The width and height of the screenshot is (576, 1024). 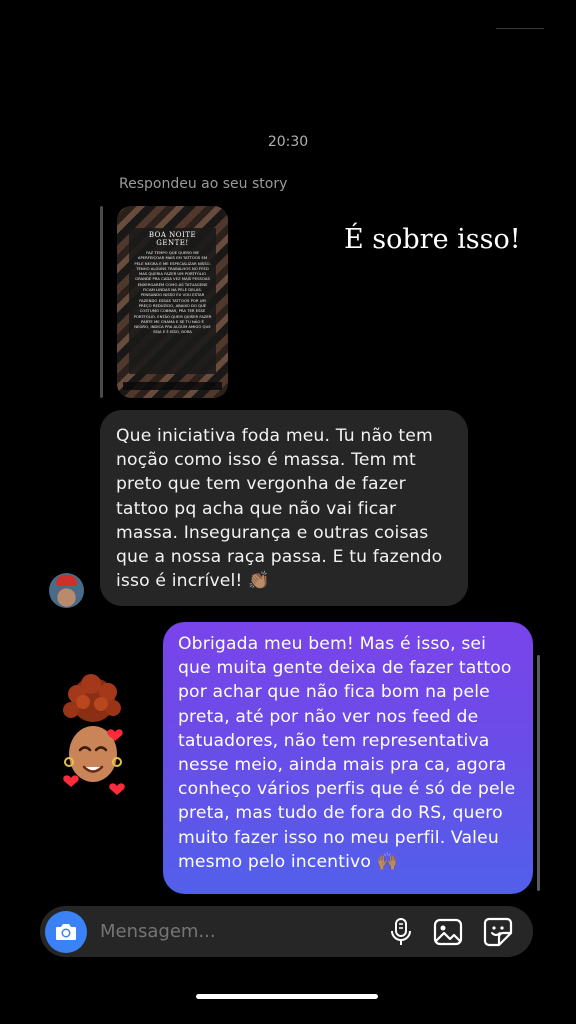 I want to click on message-input, so click(x=240, y=931).